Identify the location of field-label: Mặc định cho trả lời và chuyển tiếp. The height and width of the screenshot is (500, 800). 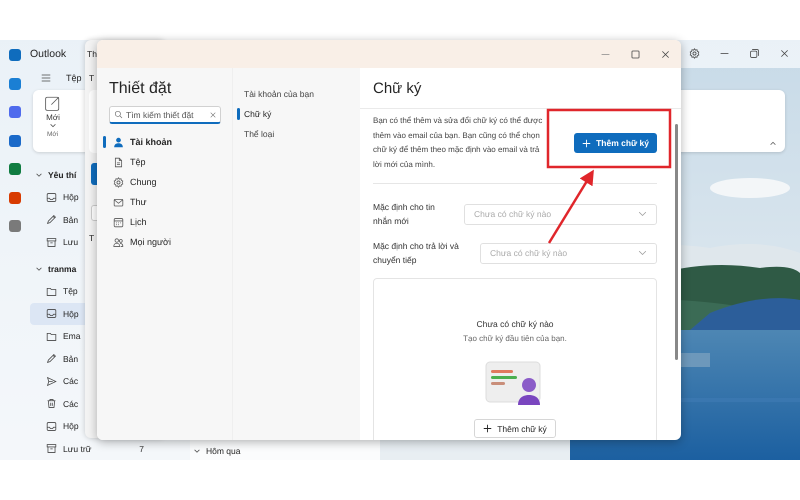
(416, 253).